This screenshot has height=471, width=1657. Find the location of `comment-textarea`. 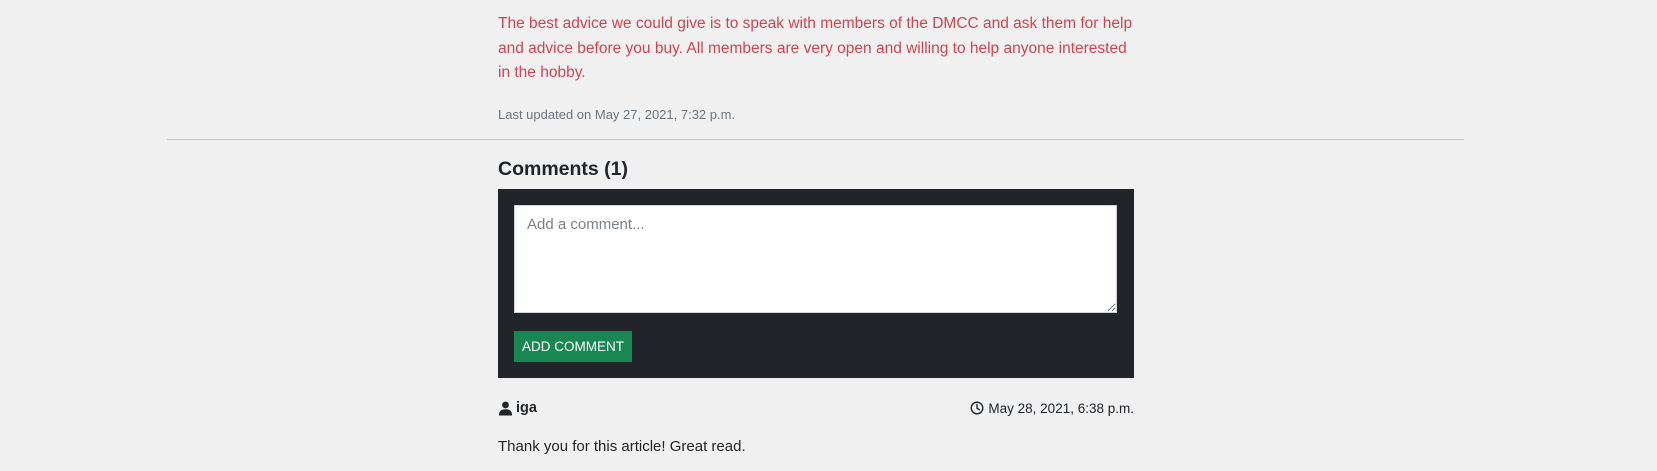

comment-textarea is located at coordinates (815, 259).